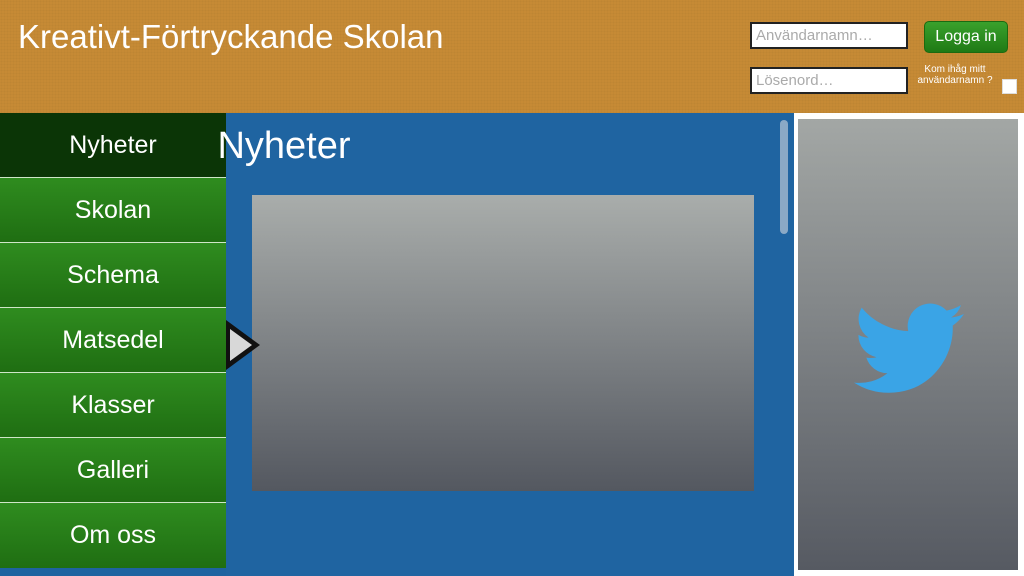  What do you see at coordinates (113, 210) in the screenshot?
I see `nav-item-skolan: Skolan` at bounding box center [113, 210].